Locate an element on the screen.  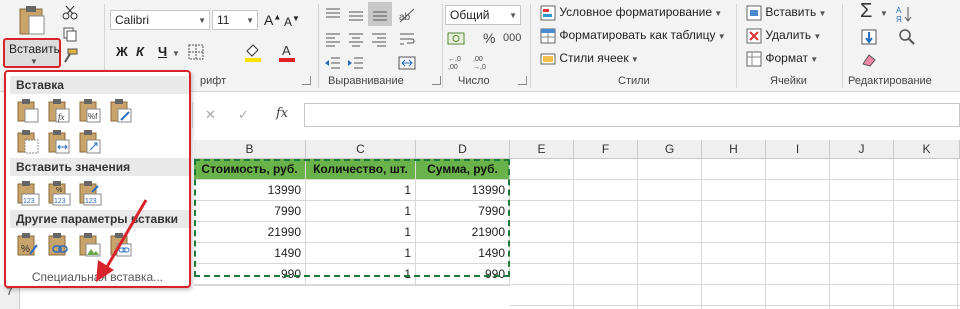
font-group-label: рифт is located at coordinates (213, 81).